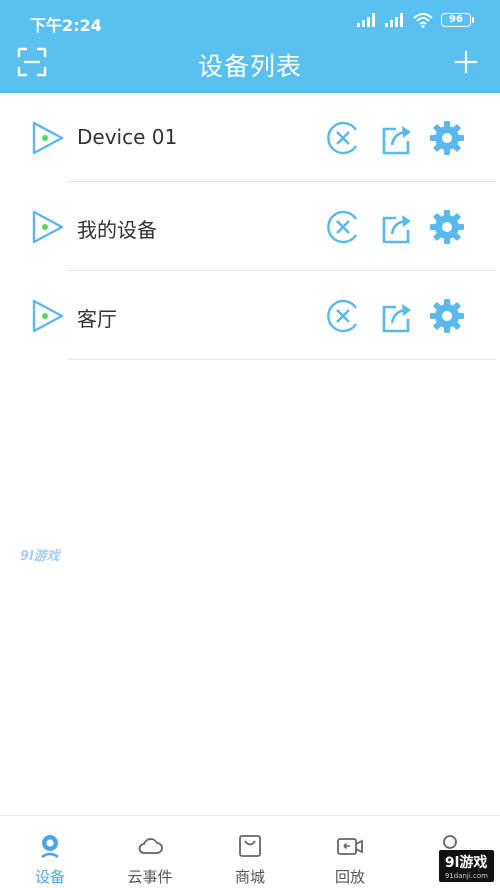 Image resolution: width=500 pixels, height=888 pixels. I want to click on device-icon, so click(50, 847).